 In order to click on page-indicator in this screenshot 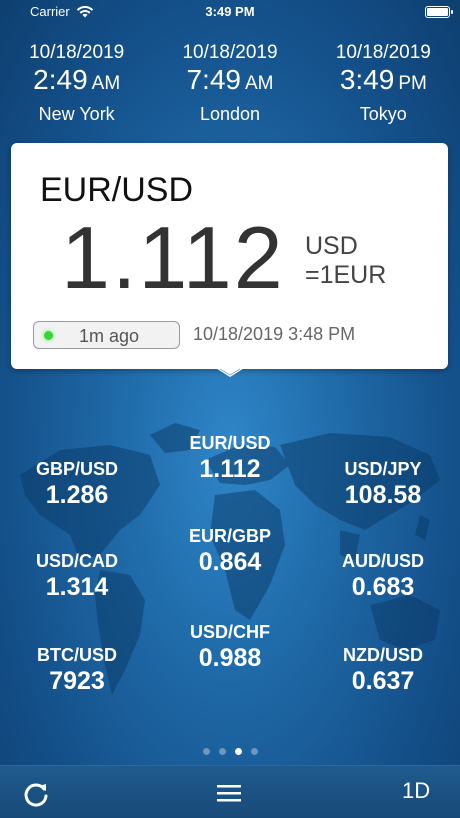, I will do `click(230, 751)`.